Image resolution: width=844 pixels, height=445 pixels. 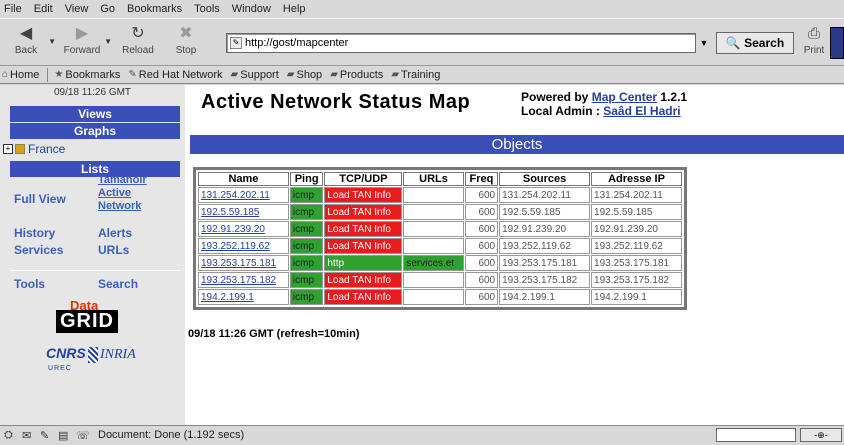 What do you see at coordinates (95, 114) in the screenshot?
I see `sidebar-views-button: Views` at bounding box center [95, 114].